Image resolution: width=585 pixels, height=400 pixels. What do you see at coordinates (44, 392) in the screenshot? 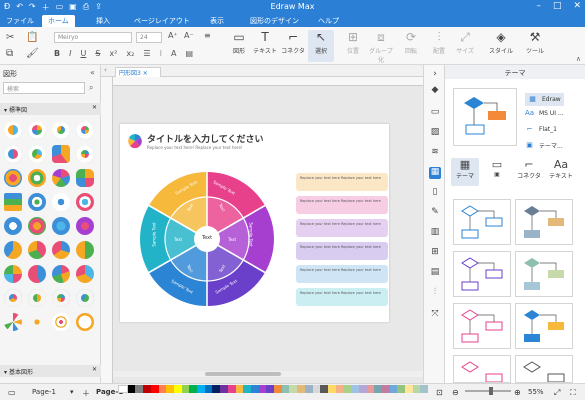
I see `page-selector: Page-1` at bounding box center [44, 392].